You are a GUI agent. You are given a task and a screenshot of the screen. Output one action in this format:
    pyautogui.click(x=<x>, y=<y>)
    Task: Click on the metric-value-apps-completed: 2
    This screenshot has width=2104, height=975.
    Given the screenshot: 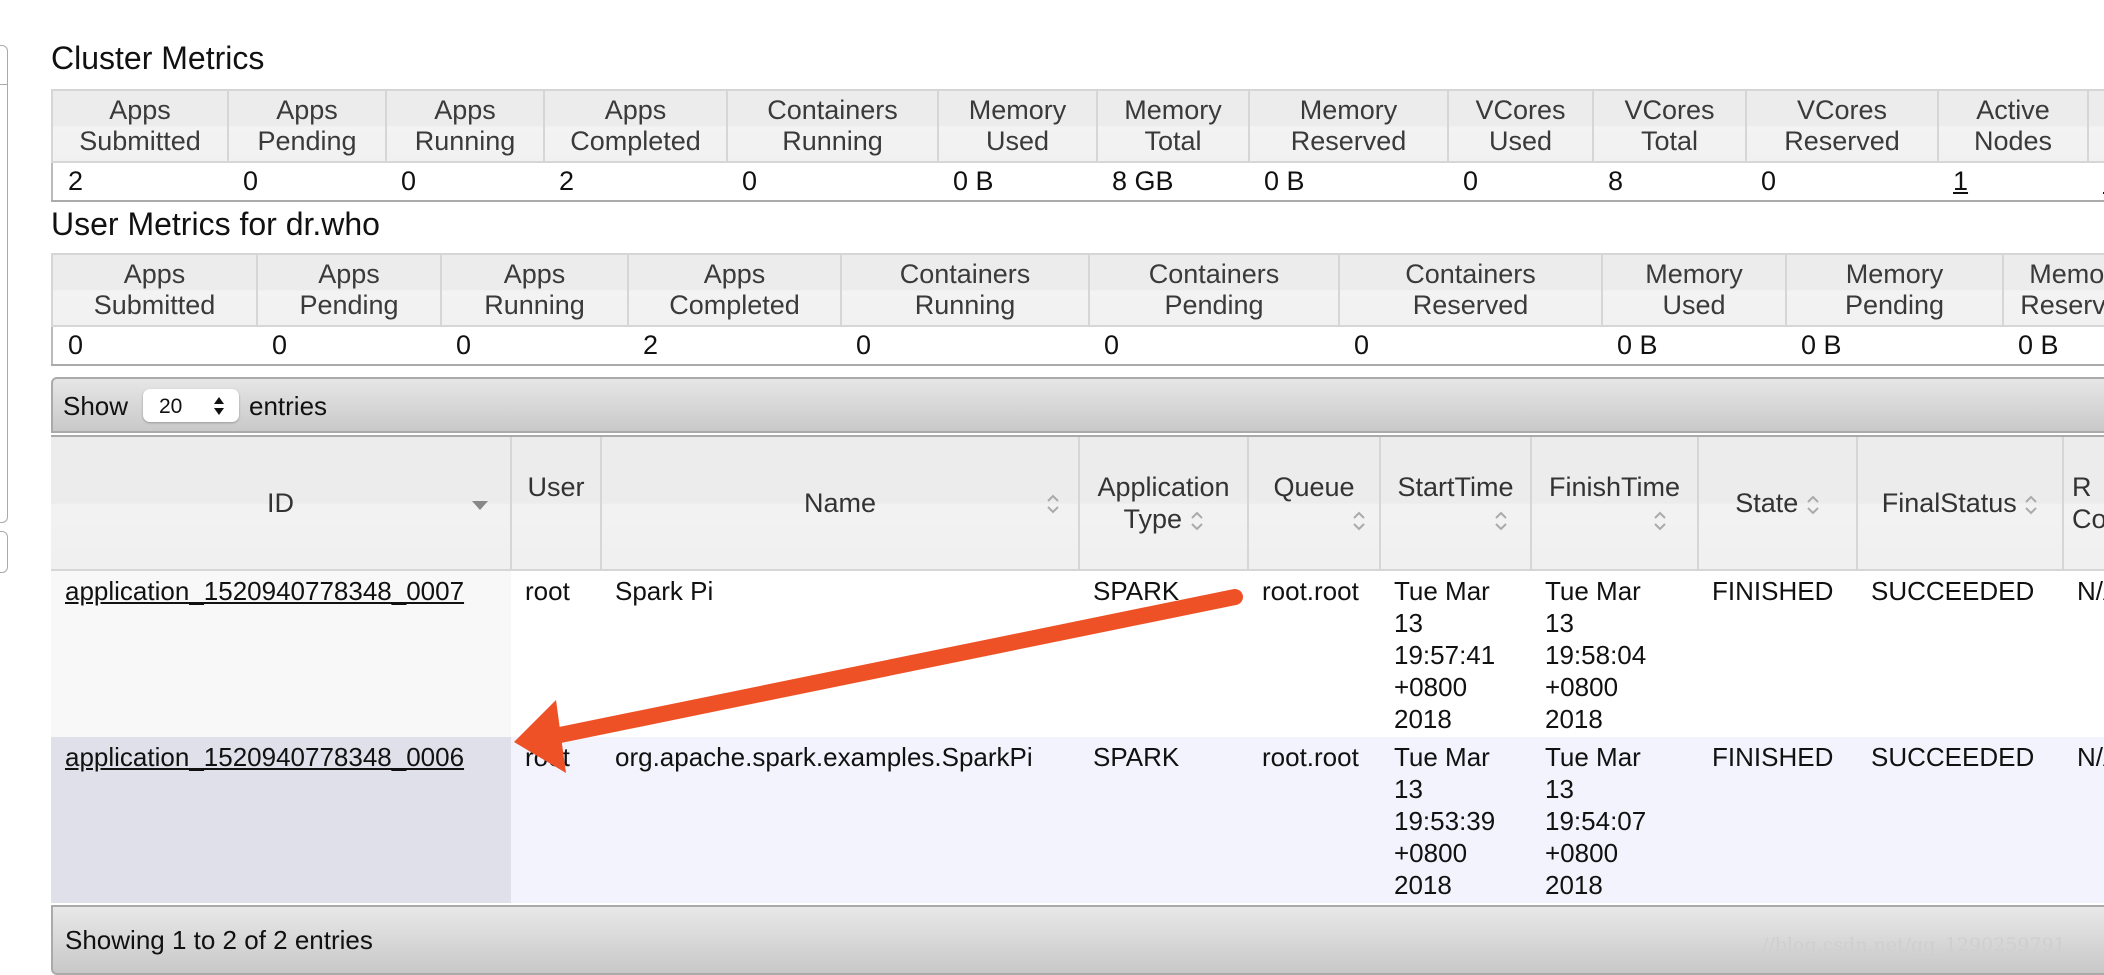 What is the action you would take?
    pyautogui.click(x=635, y=182)
    